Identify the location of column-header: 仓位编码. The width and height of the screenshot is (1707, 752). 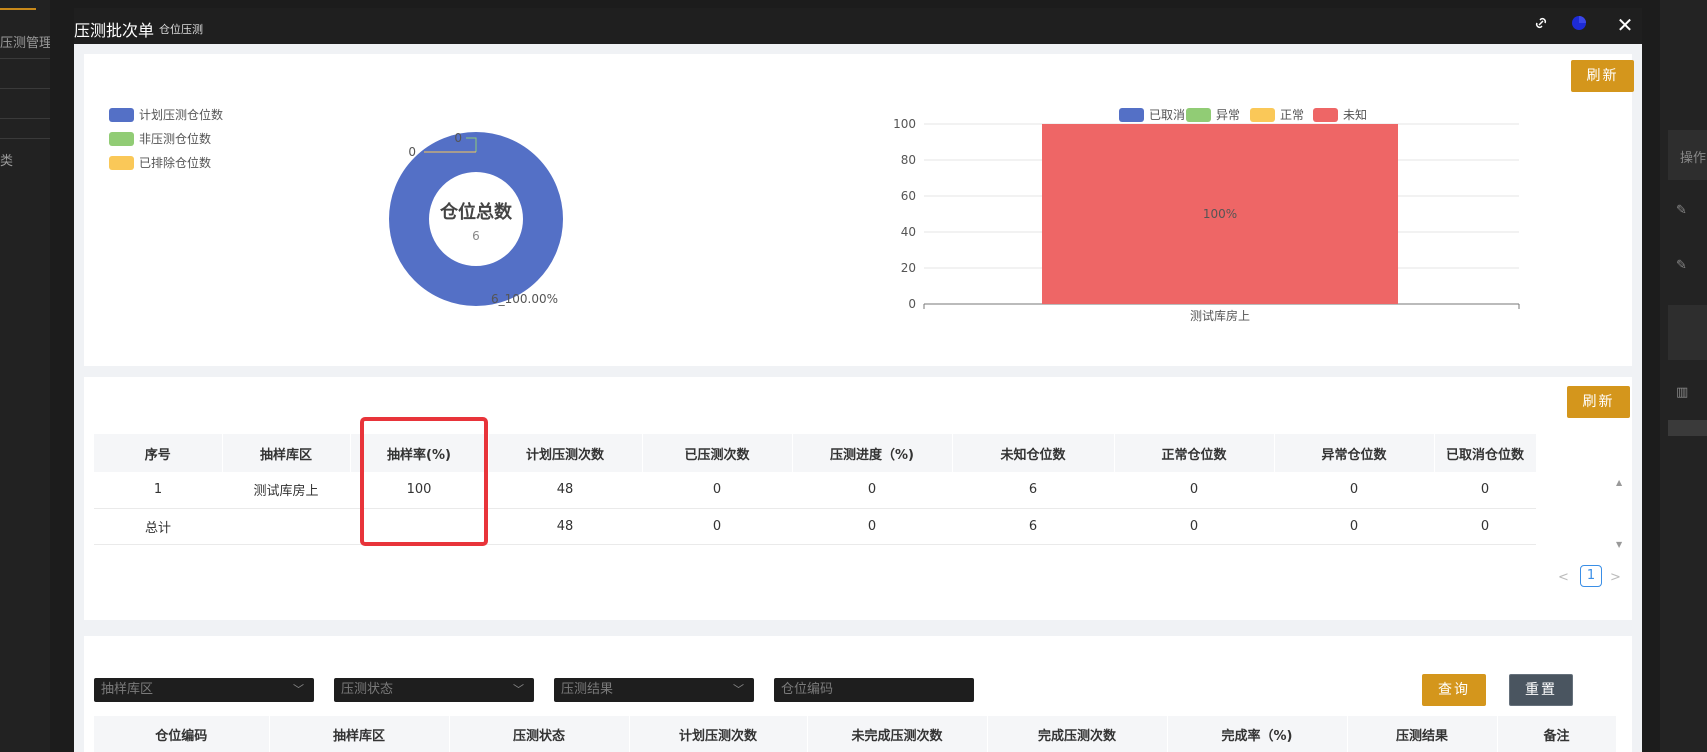
(182, 734).